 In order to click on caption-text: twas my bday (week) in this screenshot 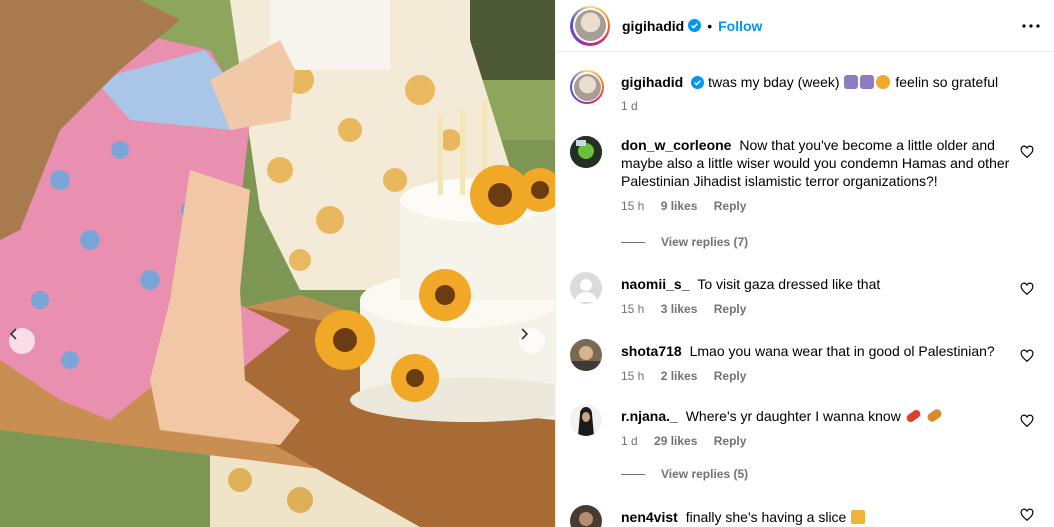, I will do `click(774, 82)`.